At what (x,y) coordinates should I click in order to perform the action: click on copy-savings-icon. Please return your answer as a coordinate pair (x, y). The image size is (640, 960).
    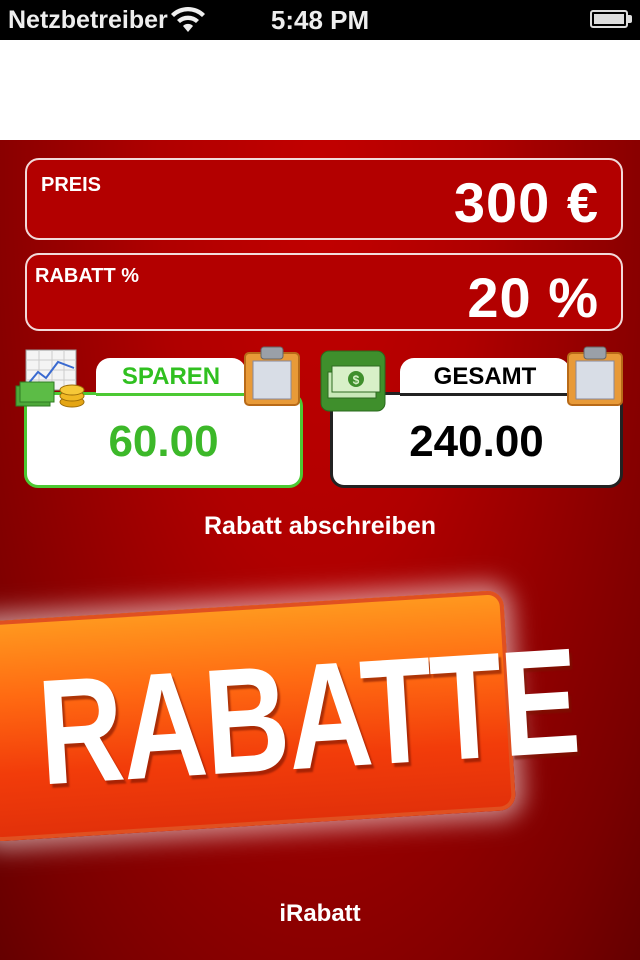
    Looking at the image, I should click on (272, 376).